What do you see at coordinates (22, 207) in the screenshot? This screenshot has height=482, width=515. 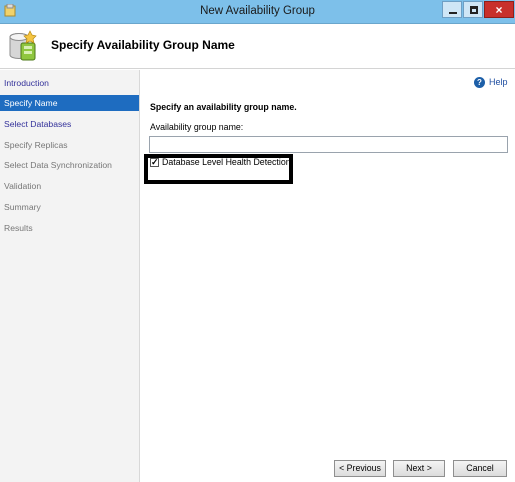 I see `sidebar-item-summary: Summary` at bounding box center [22, 207].